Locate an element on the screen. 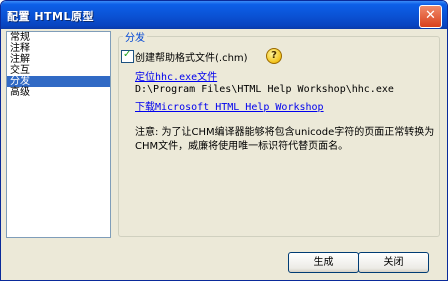  create-chm-checkbox: ✓ is located at coordinates (127, 56).